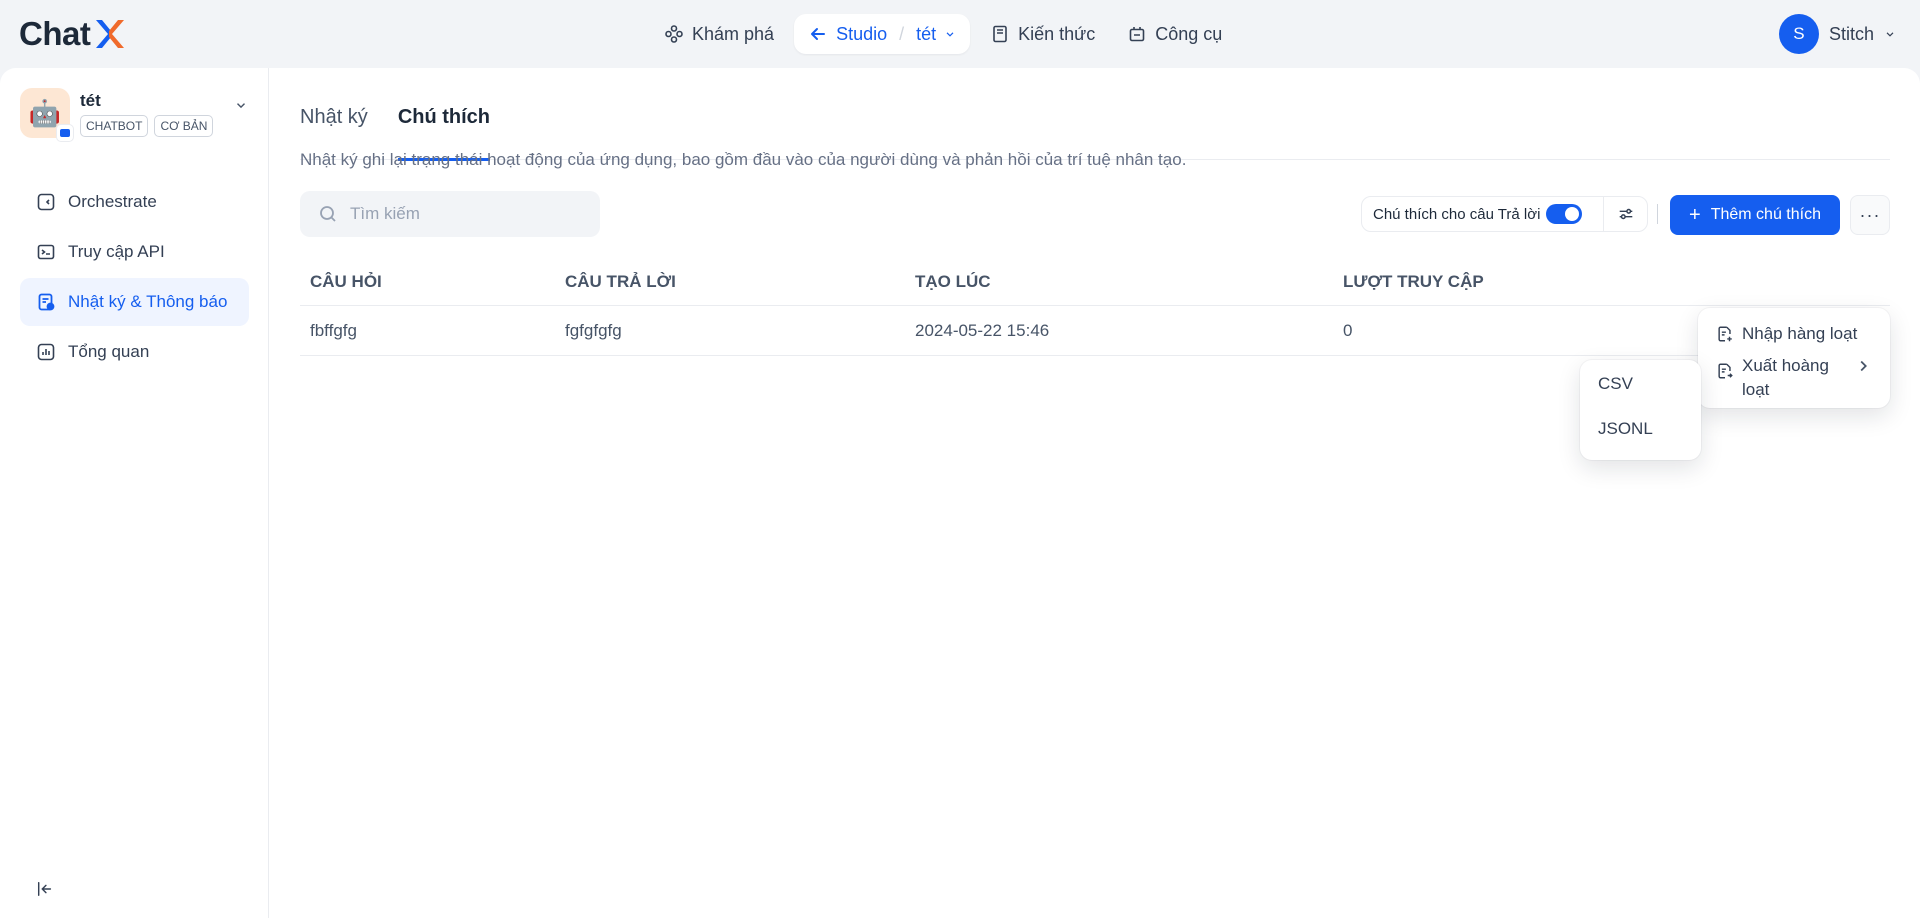 The width and height of the screenshot is (1920, 918). I want to click on sidebar-item-orchestrate: Orchestrate, so click(134, 202).